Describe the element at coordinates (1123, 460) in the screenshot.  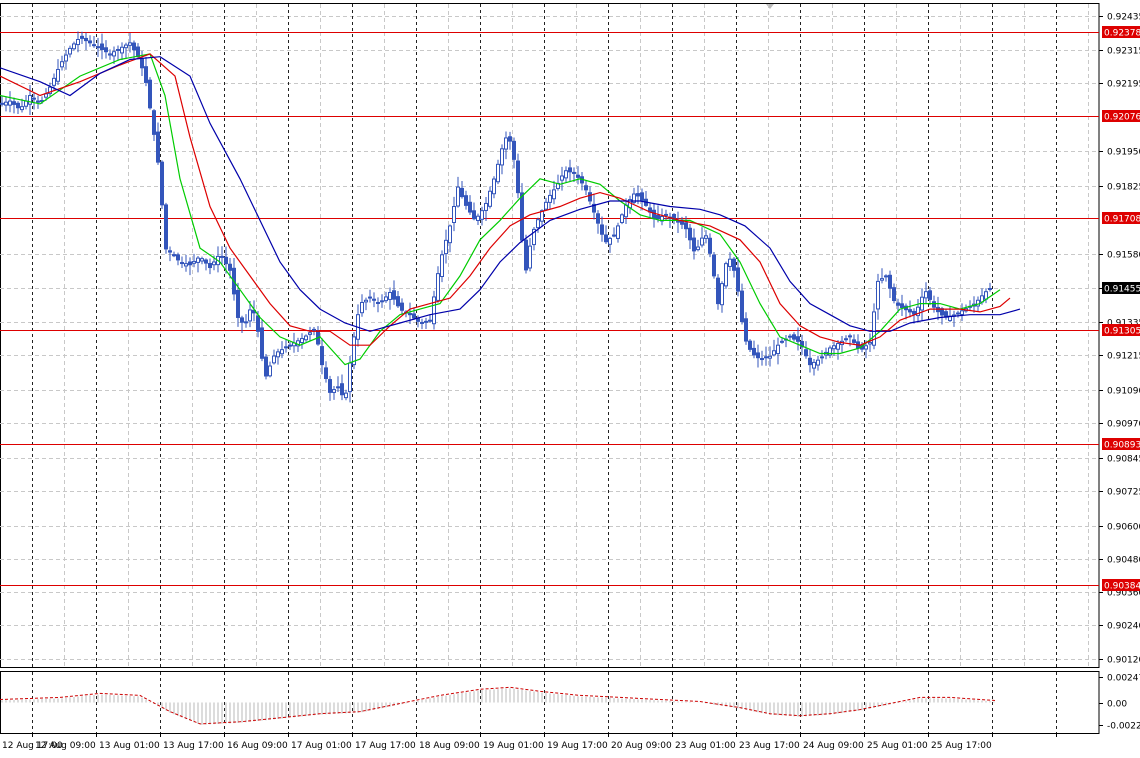
I see `price-tick-label: 0.90845` at that location.